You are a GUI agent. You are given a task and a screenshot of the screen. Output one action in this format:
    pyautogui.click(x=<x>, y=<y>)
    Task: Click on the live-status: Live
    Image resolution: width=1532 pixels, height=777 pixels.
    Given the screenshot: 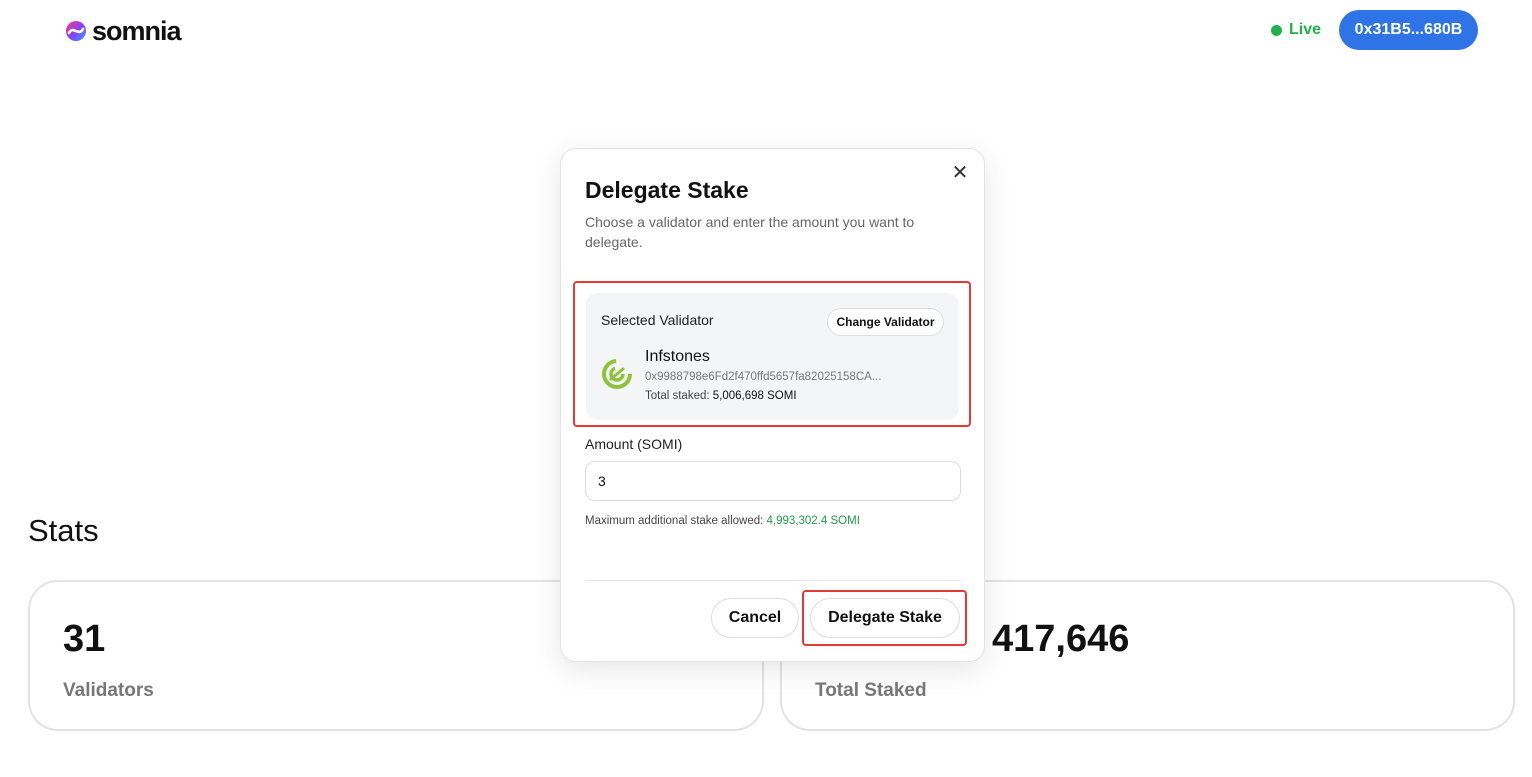 What is the action you would take?
    pyautogui.click(x=1296, y=30)
    